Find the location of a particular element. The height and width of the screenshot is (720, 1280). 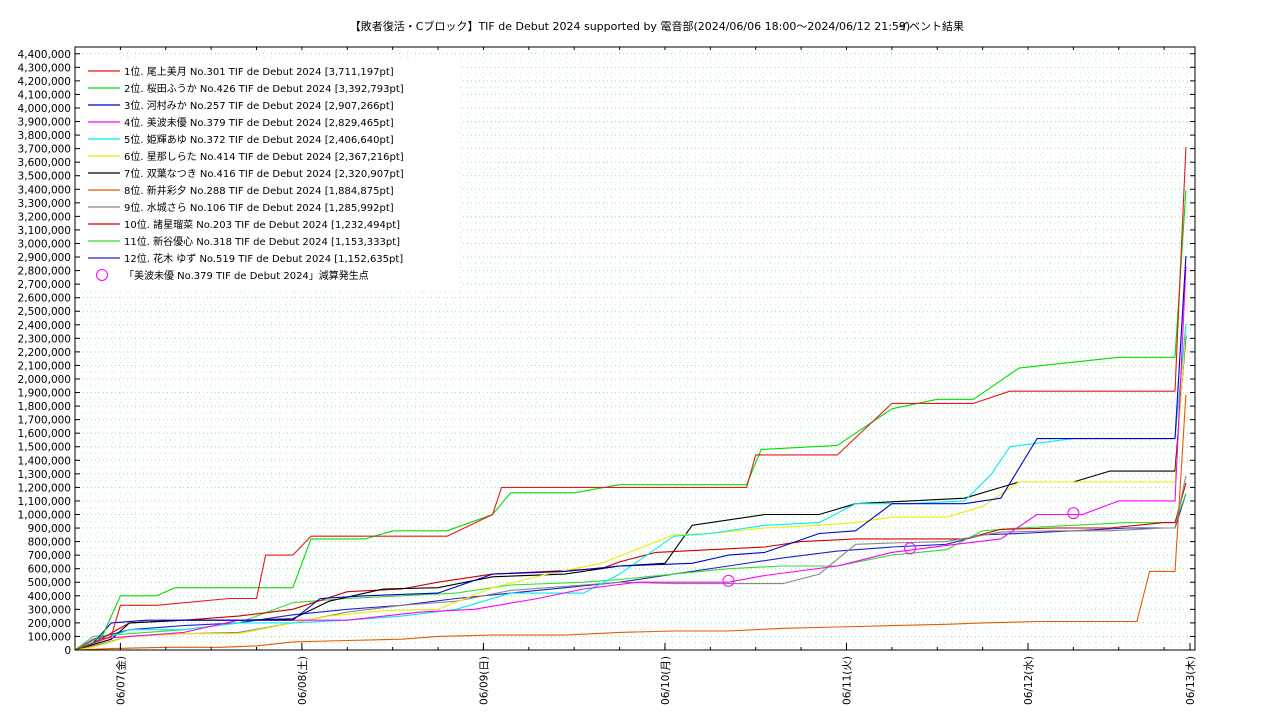

y-tick-label: 800,000 is located at coordinates (49, 543).